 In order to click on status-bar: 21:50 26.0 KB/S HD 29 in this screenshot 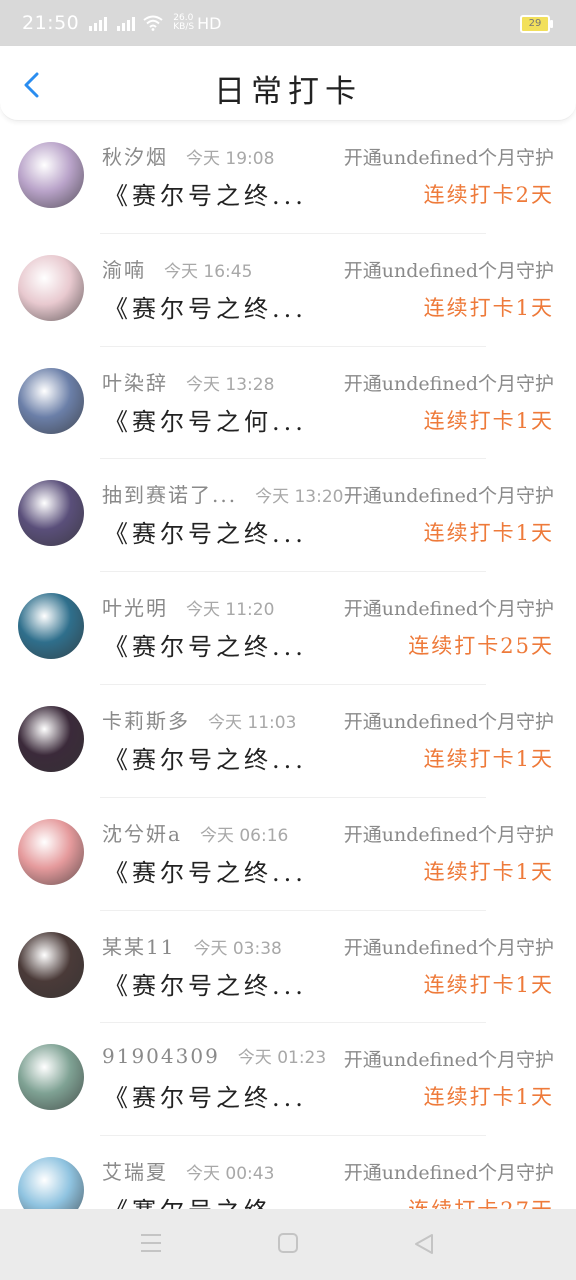, I will do `click(288, 23)`.